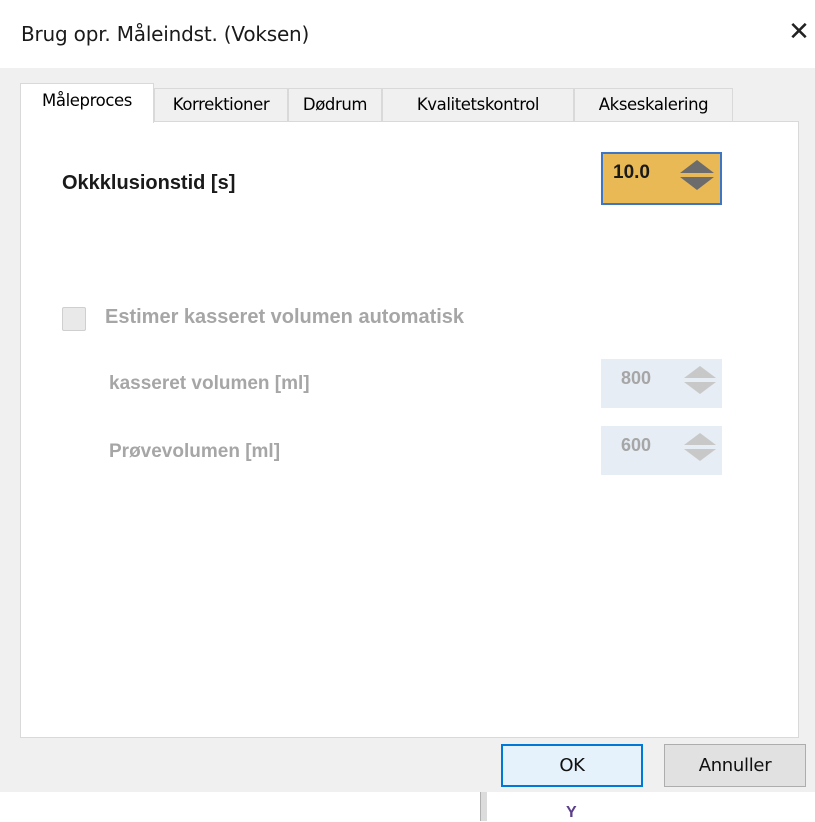  Describe the element at coordinates (165, 34) in the screenshot. I see `window-title: Brug opr. Måleindst. (Voksen)` at that location.